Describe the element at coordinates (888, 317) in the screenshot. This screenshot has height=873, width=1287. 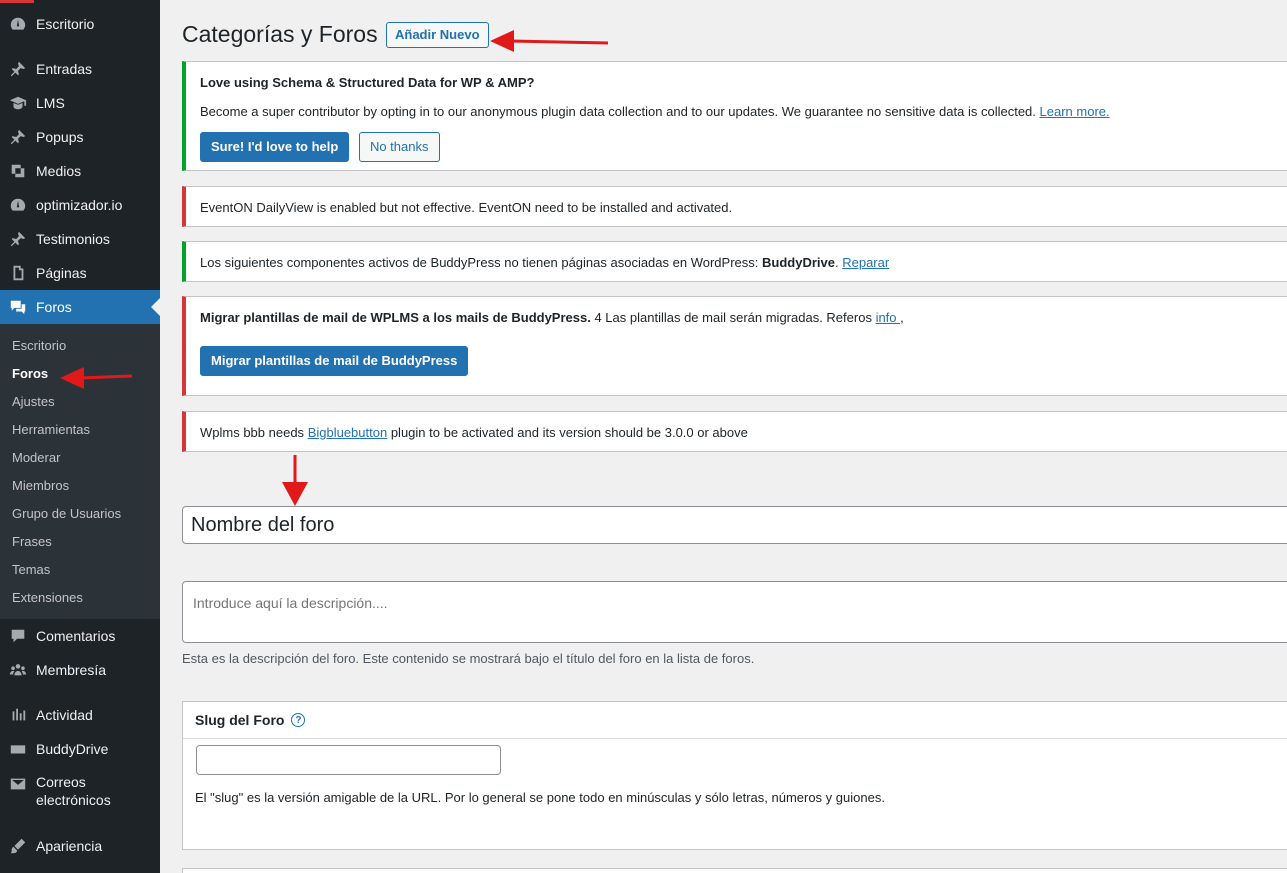
I see `info-link: info` at that location.